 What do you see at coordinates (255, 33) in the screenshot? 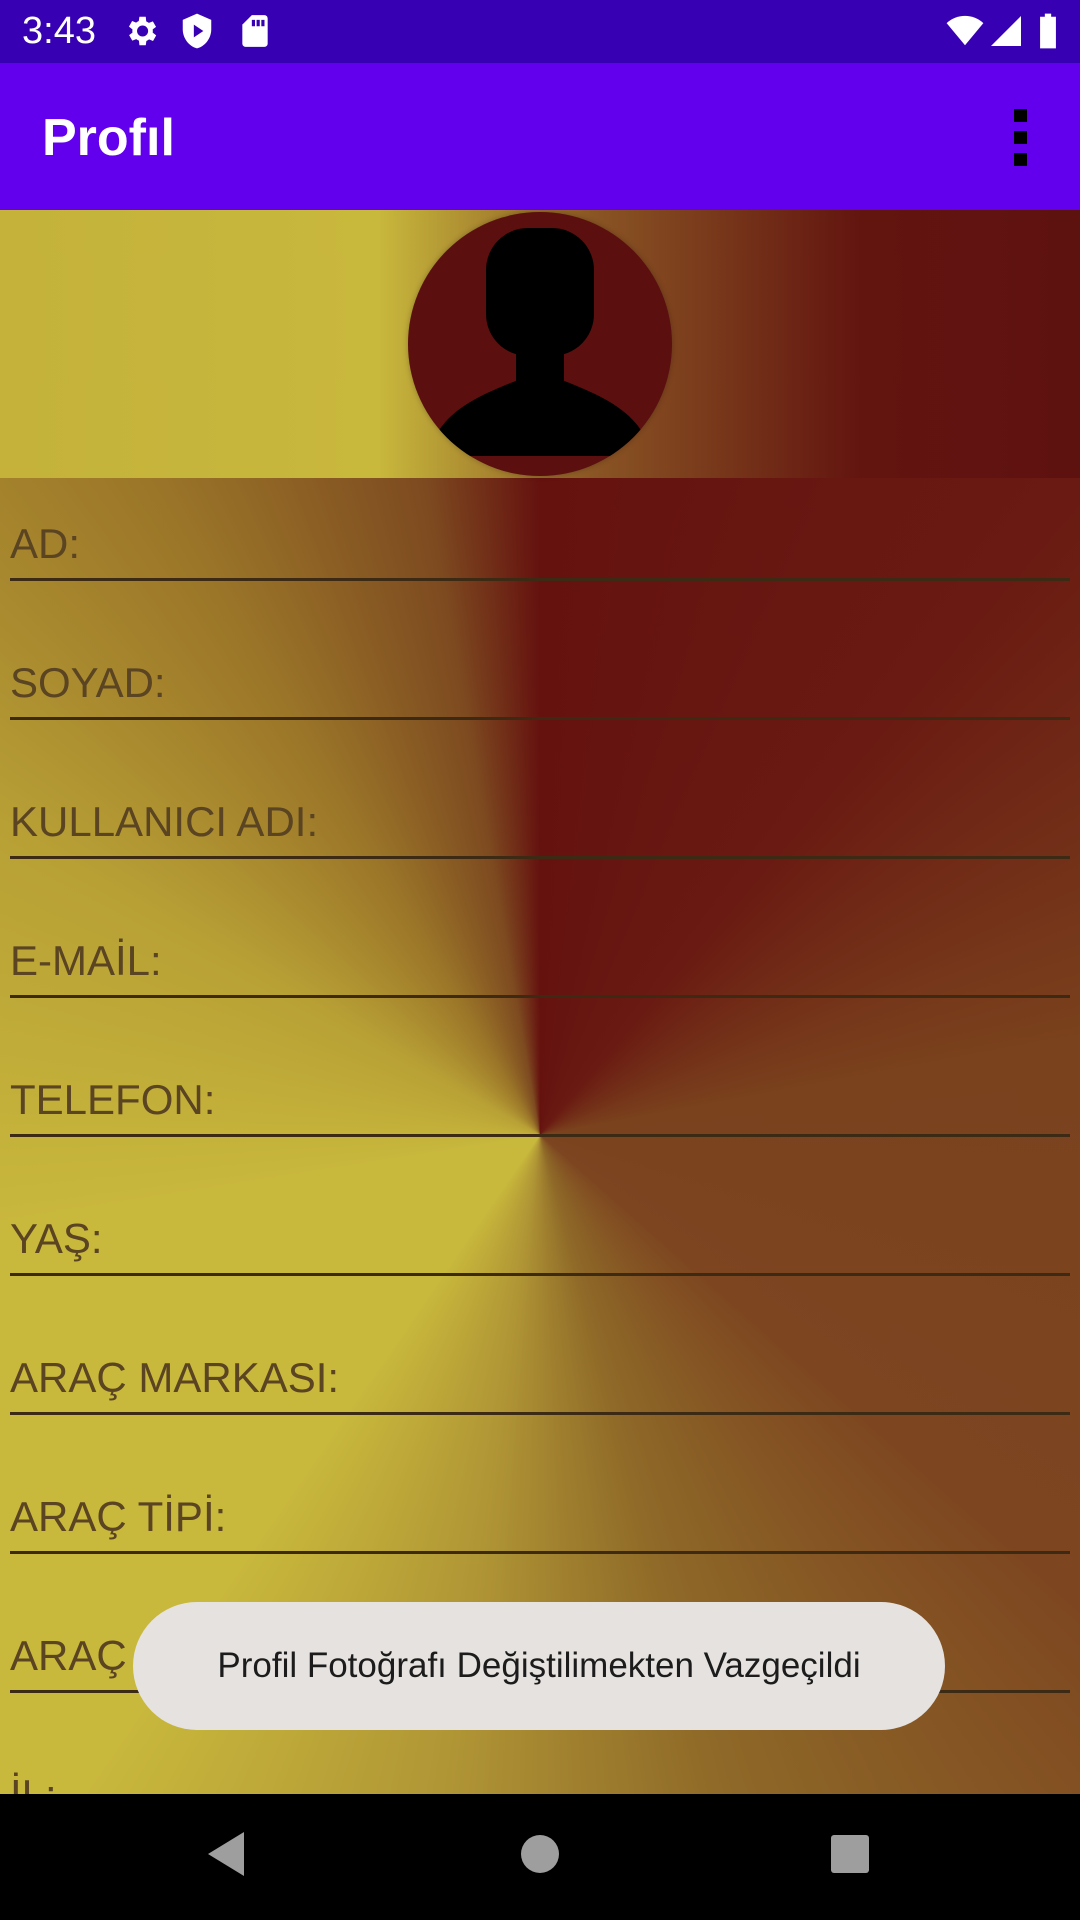
I see `sd-card-icon` at bounding box center [255, 33].